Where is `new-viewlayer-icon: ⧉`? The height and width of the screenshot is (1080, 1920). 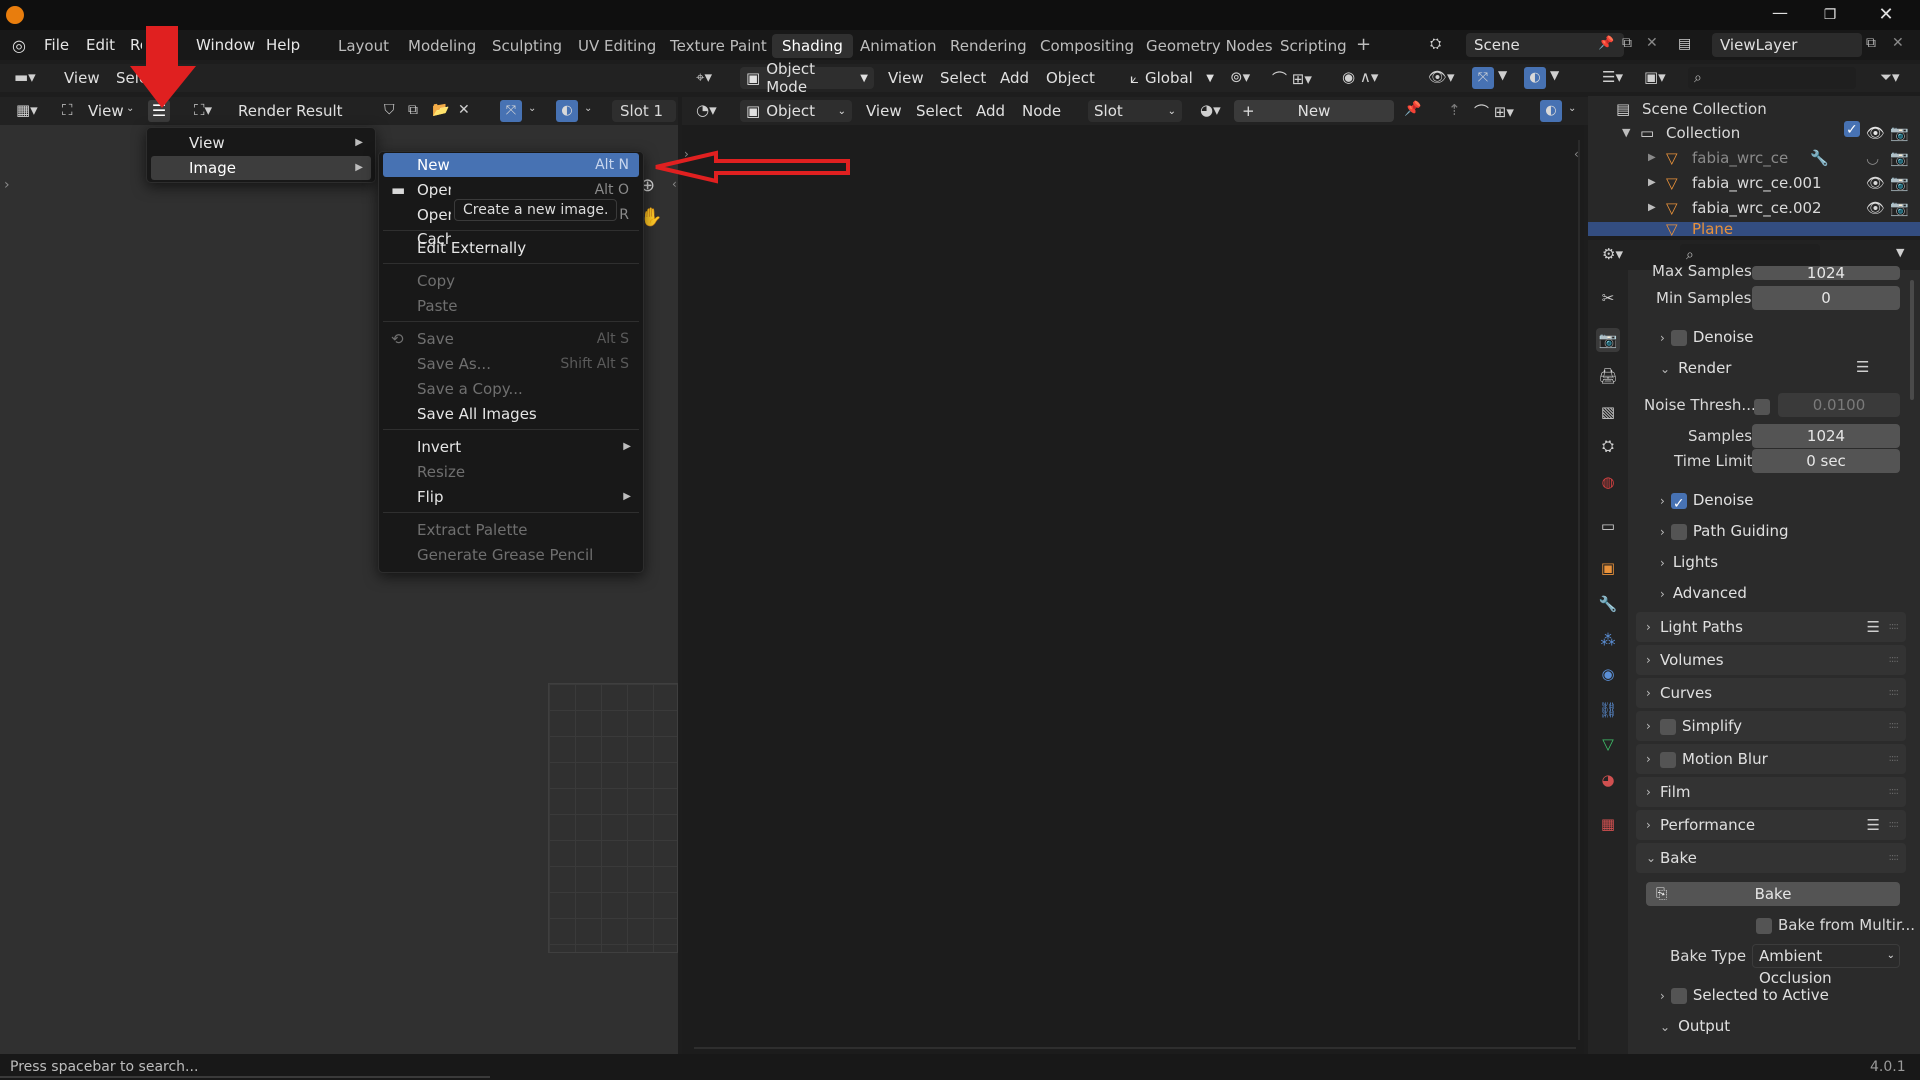 new-viewlayer-icon: ⧉ is located at coordinates (1871, 43).